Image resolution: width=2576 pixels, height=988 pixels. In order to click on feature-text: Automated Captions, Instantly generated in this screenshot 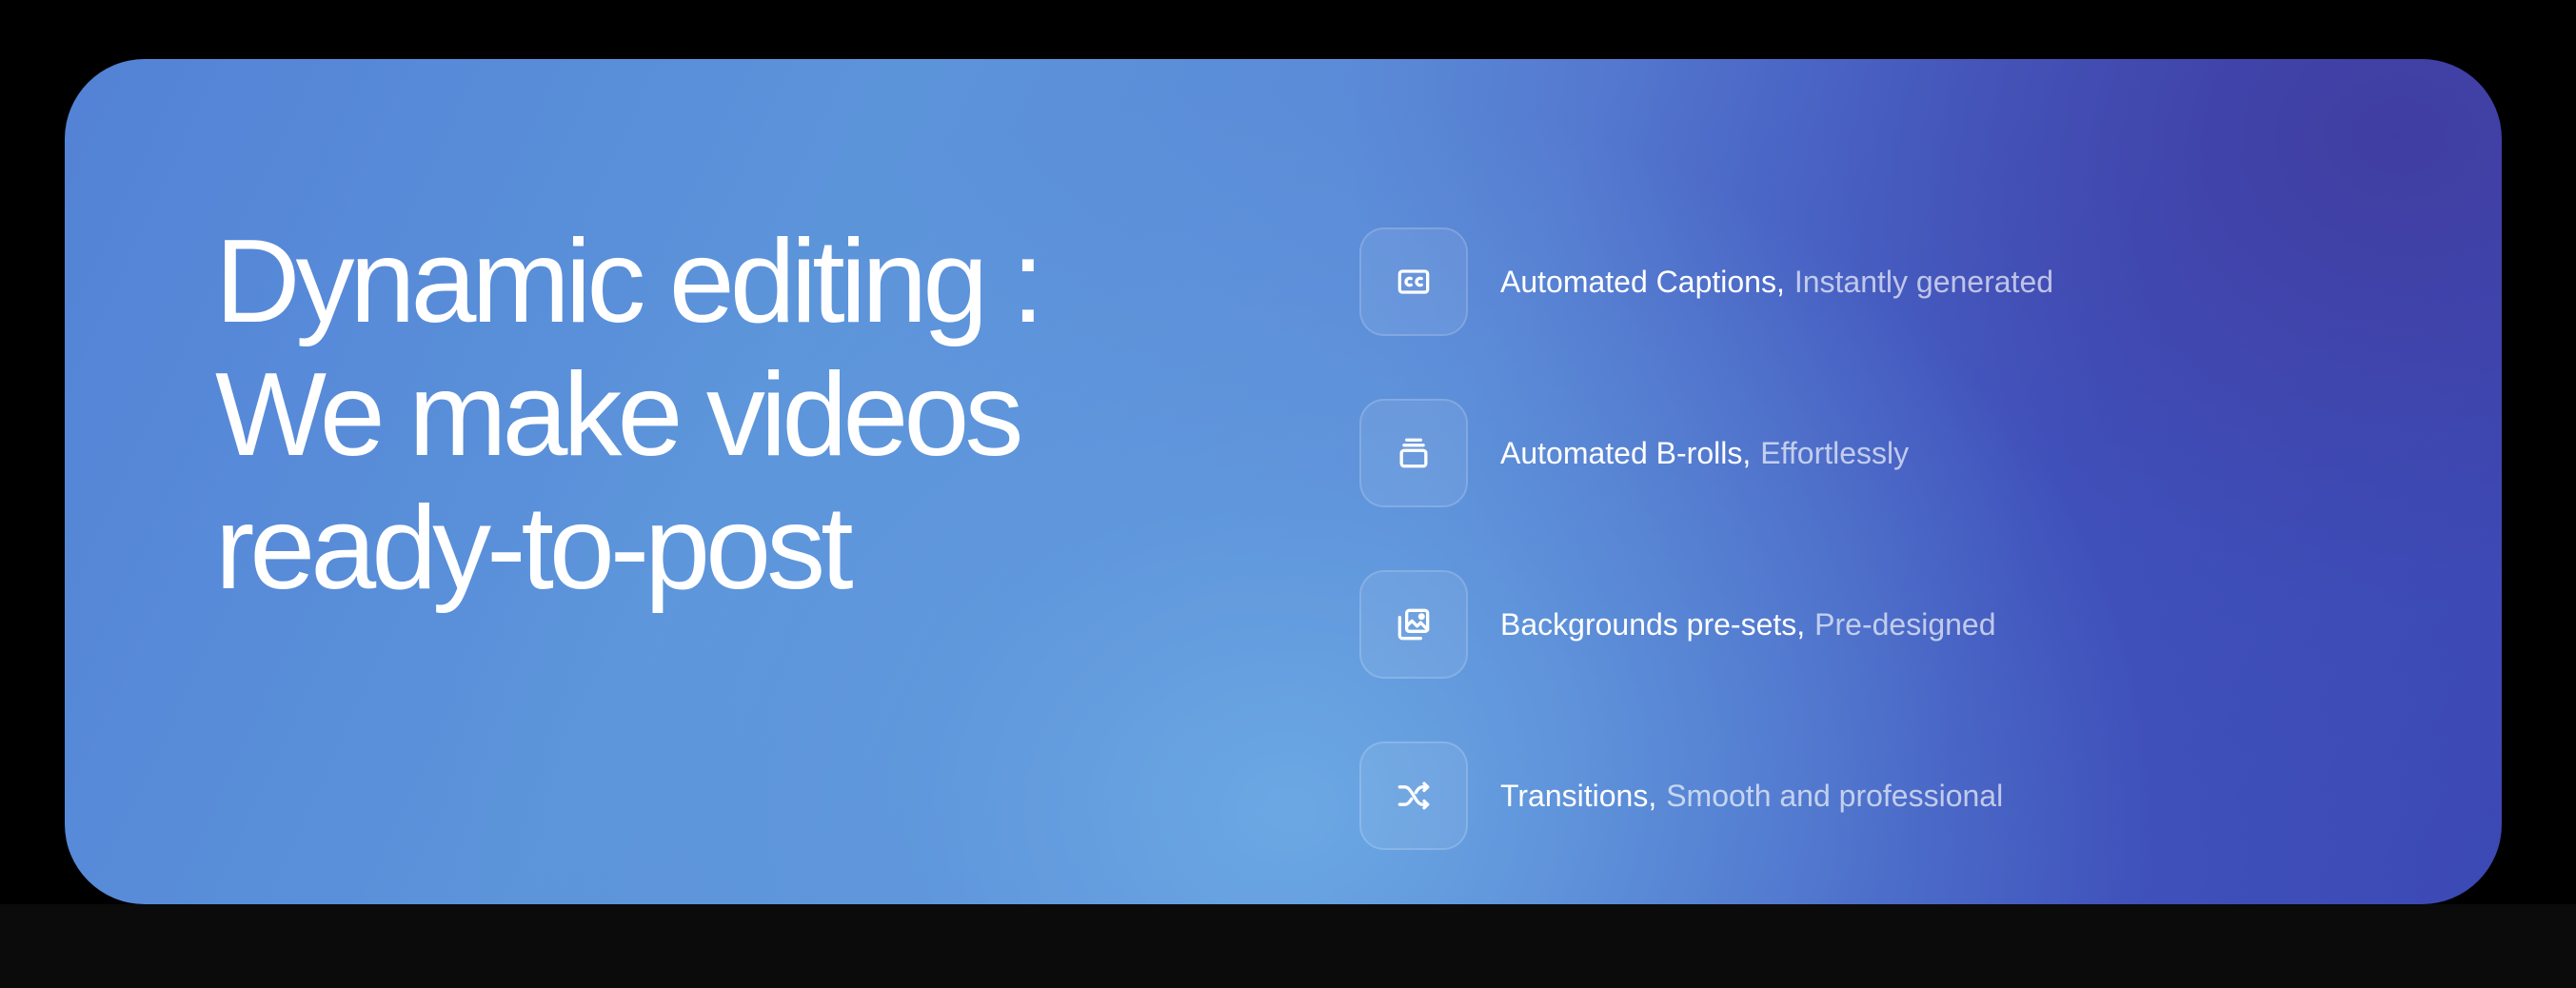, I will do `click(1776, 282)`.